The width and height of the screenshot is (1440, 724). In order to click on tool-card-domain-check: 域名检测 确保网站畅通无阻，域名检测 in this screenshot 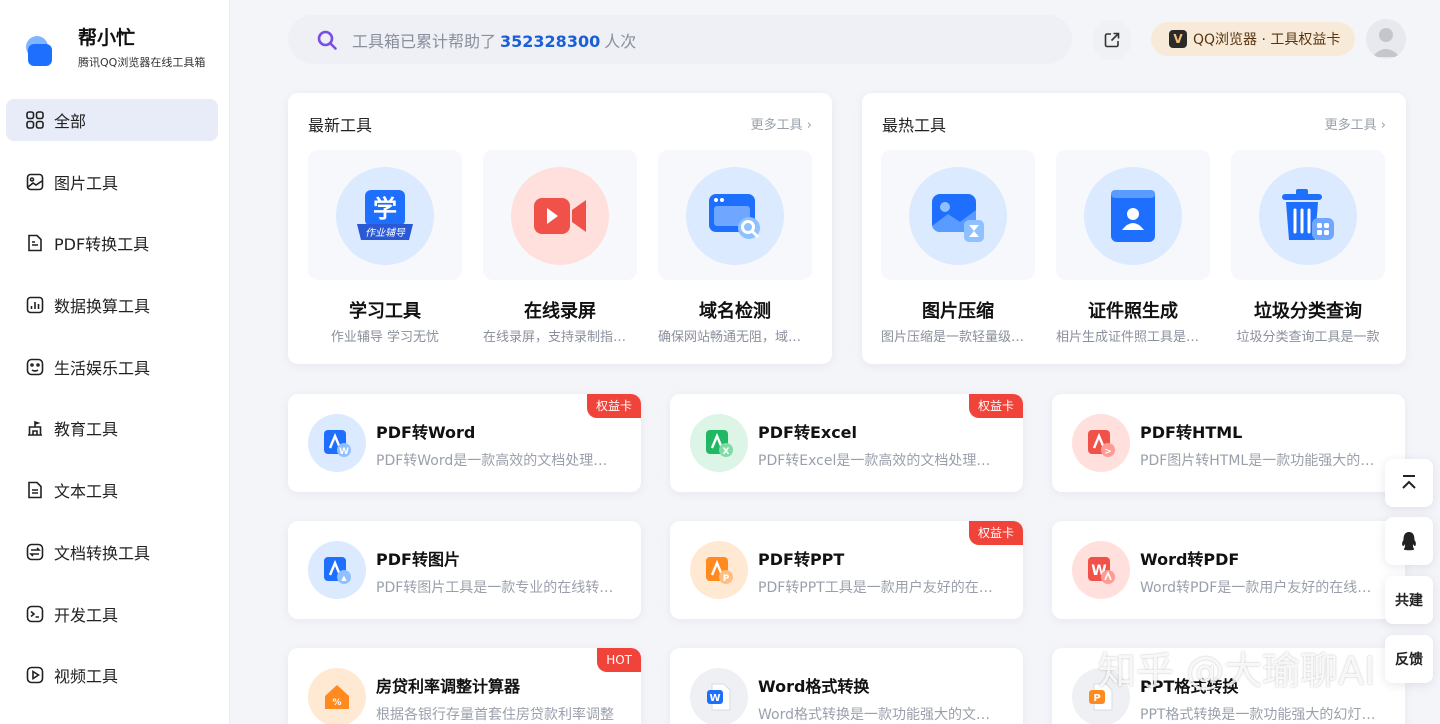, I will do `click(735, 247)`.